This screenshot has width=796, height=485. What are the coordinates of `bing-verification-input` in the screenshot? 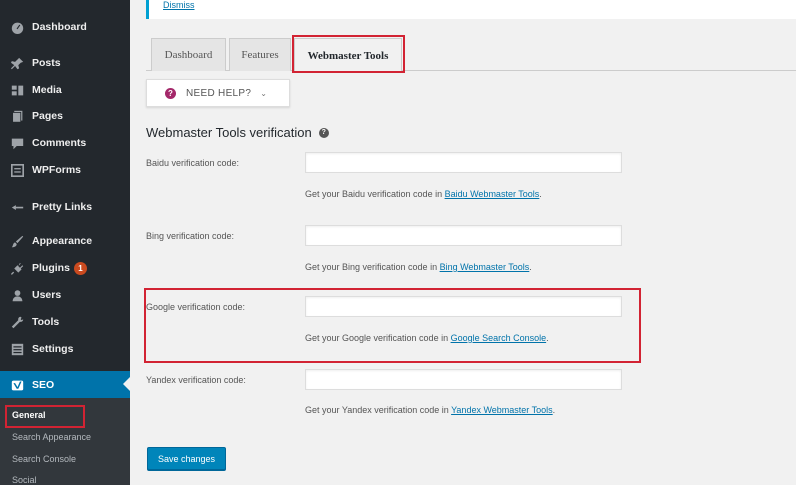 It's located at (463, 235).